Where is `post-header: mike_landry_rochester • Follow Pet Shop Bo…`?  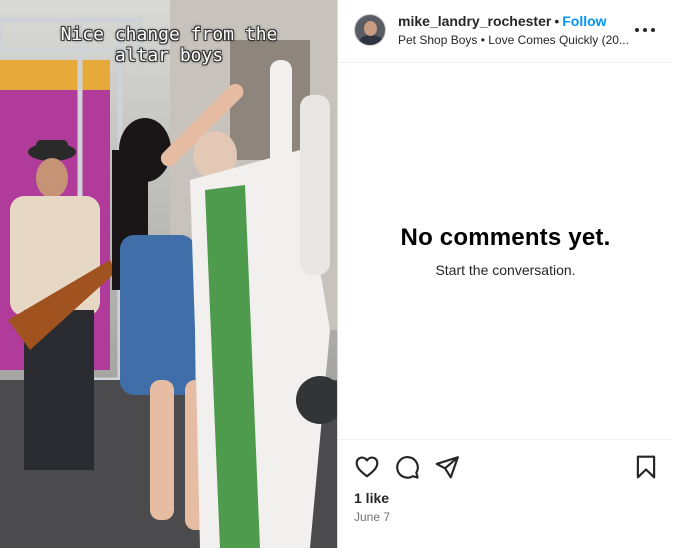 post-header: mike_landry_rochester • Follow Pet Shop Bo… is located at coordinates (505, 31).